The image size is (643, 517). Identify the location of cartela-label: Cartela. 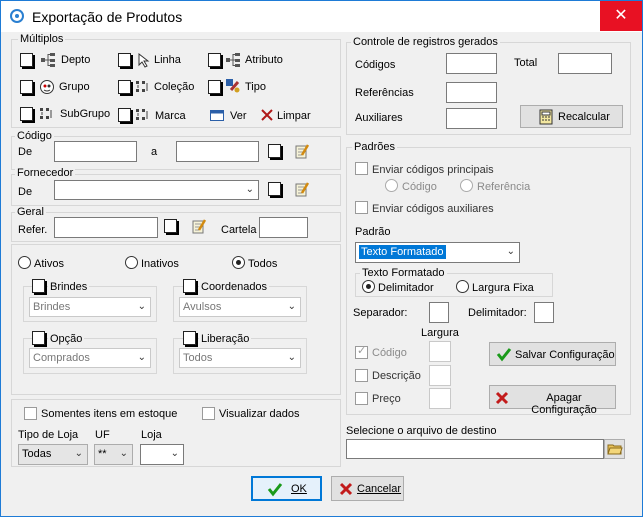
(239, 230).